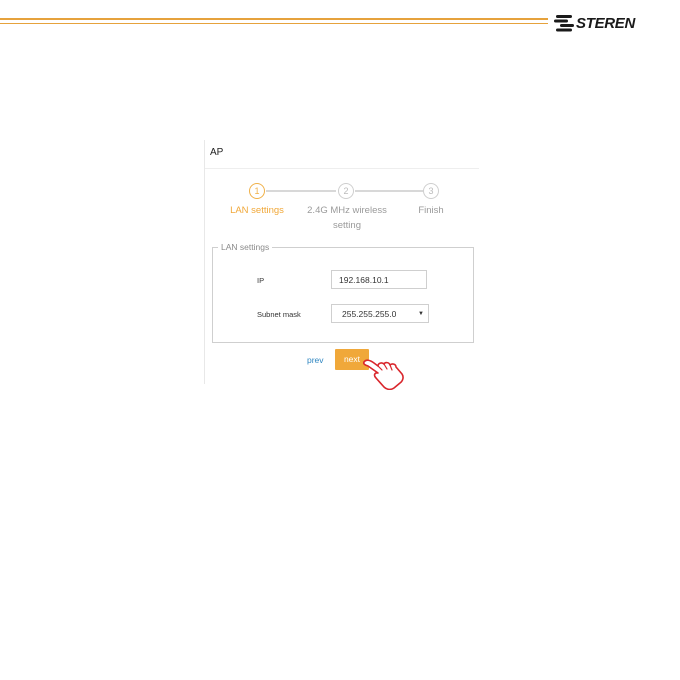 The image size is (680, 680). Describe the element at coordinates (383, 374) in the screenshot. I see `hand-pointer-icon` at that location.